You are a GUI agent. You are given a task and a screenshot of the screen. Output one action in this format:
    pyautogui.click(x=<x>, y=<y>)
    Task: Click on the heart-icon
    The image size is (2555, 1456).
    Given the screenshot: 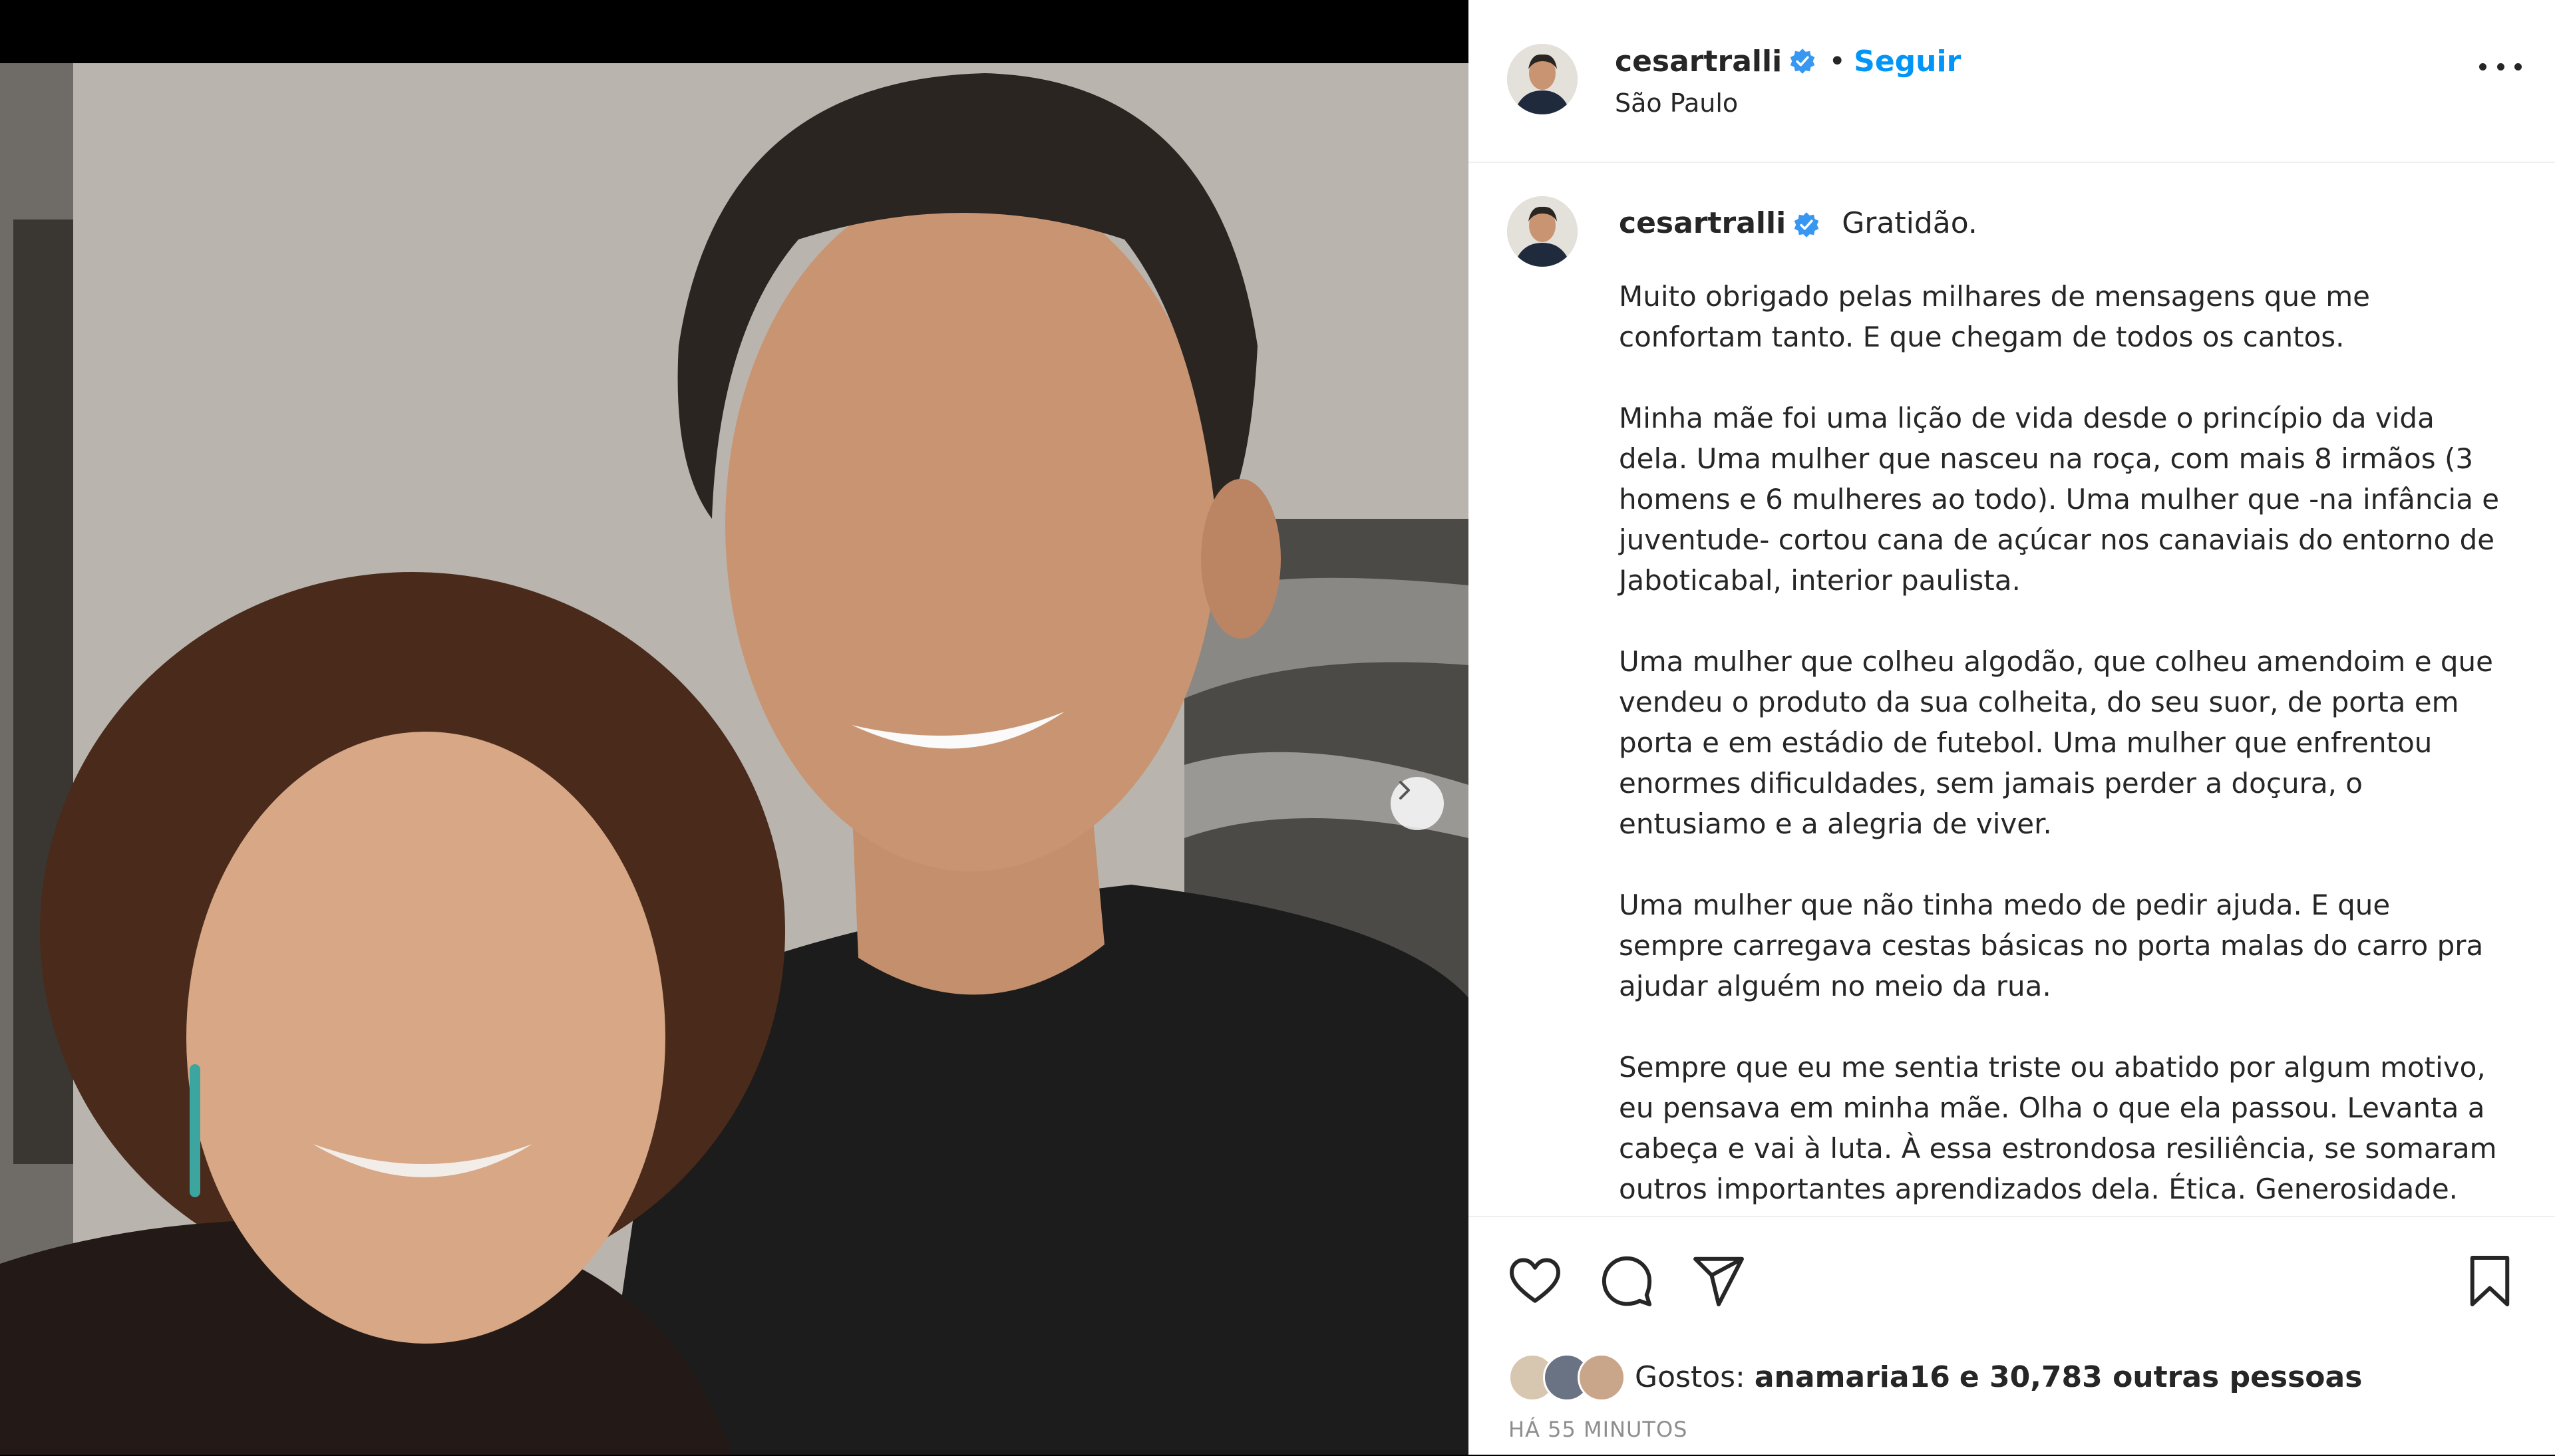 What is the action you would take?
    pyautogui.click(x=1535, y=1281)
    